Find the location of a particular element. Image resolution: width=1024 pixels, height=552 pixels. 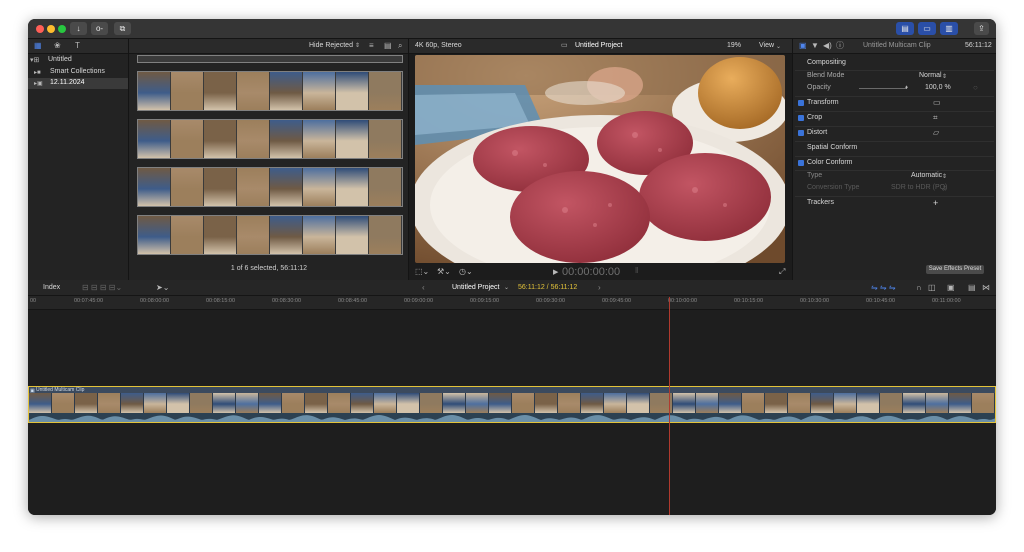

sidebar-item-event: ▸▣ 12.11.2024 is located at coordinates (78, 83).